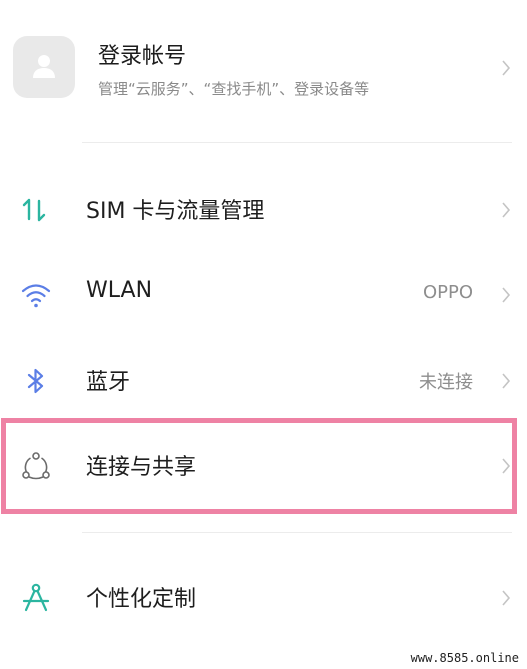 This screenshot has width=527, height=669. I want to click on account-subtitle: 管理“云服务”、“查找手机”、登录设备等, so click(234, 89).